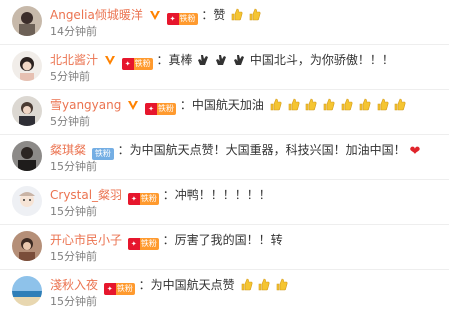 This screenshot has width=449, height=323. I want to click on comment-item: Crystal_粲羽 ✦ 铁粉 ：冲鸭！！！！！！ 15分钟前, so click(224, 202).